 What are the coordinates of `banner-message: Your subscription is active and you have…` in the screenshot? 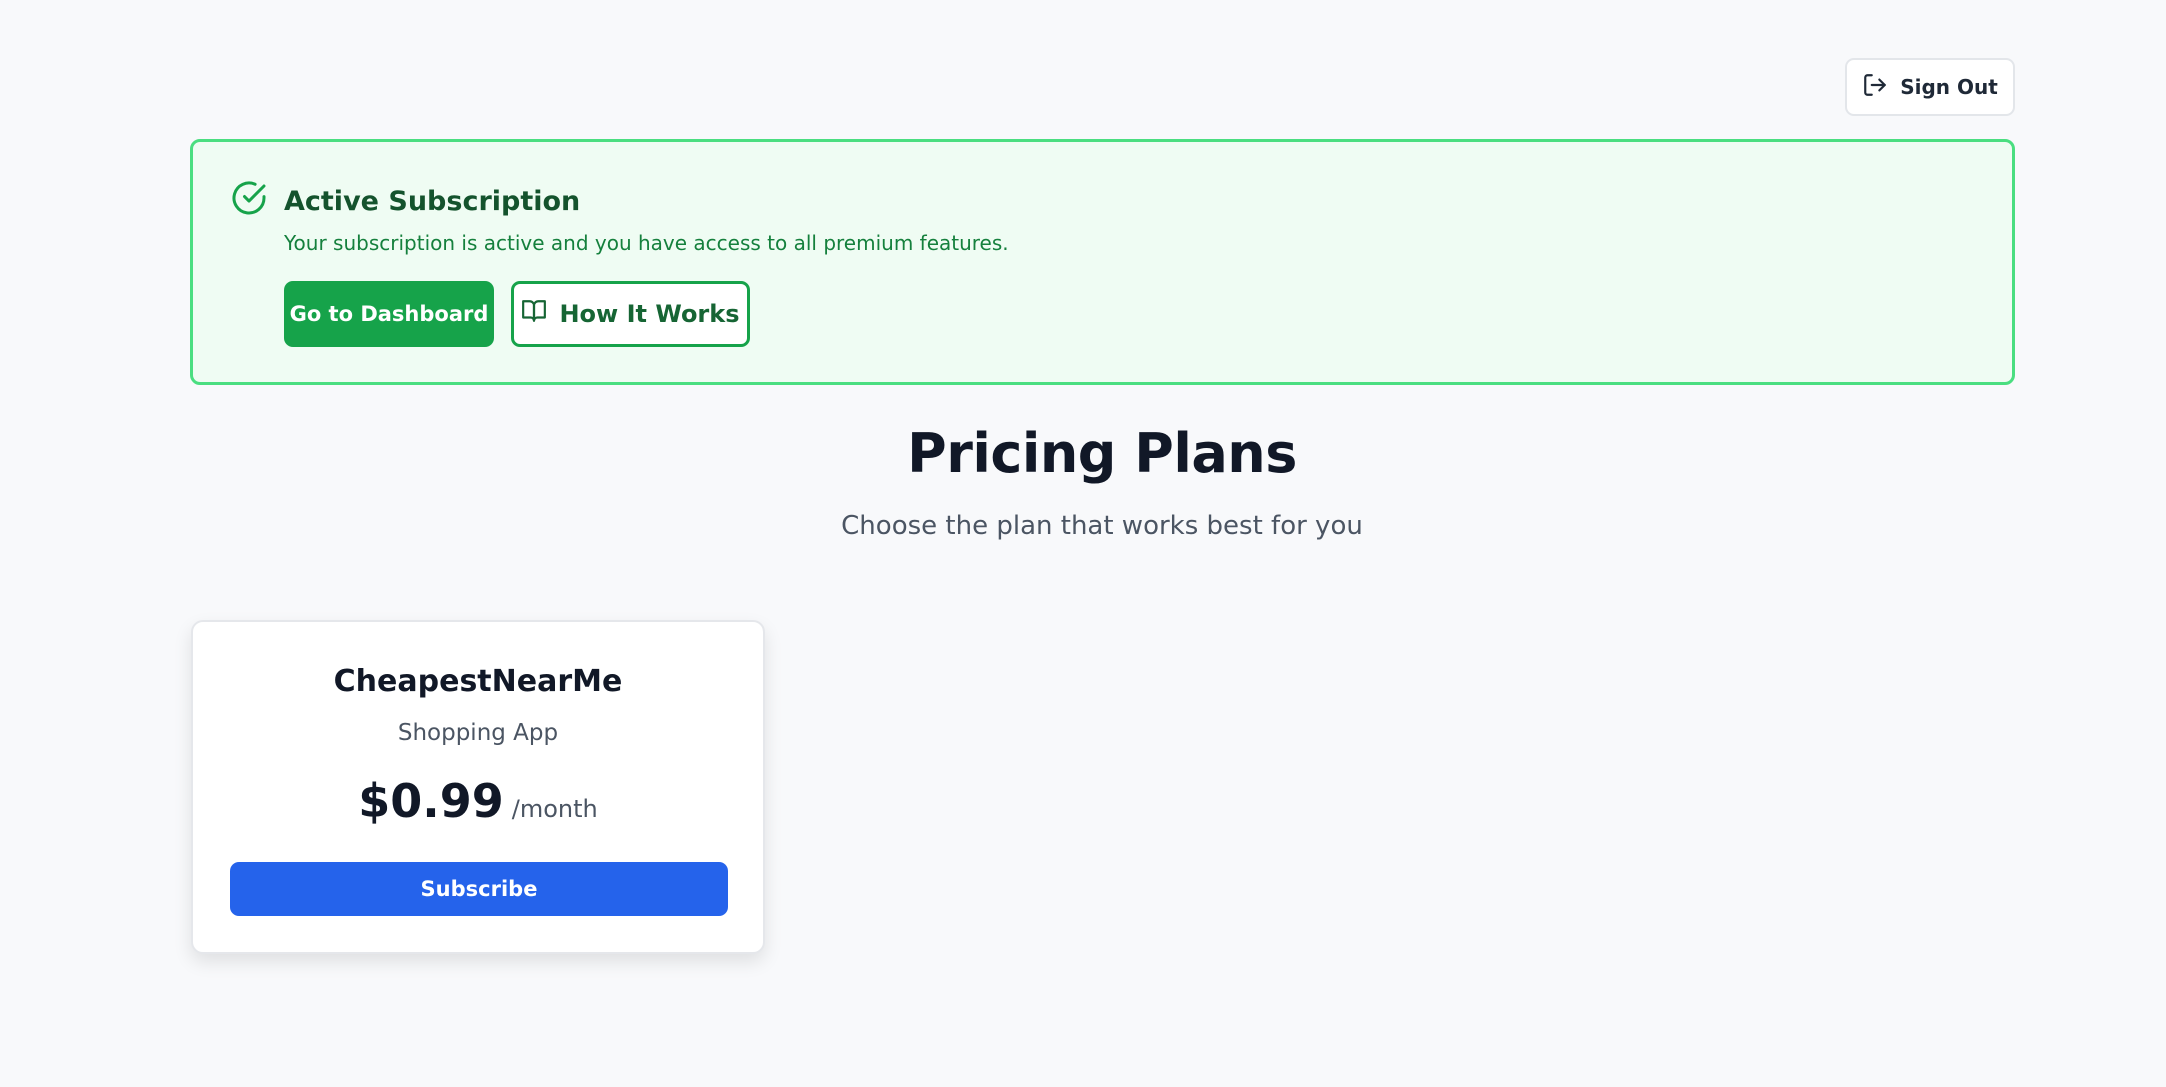 It's located at (646, 243).